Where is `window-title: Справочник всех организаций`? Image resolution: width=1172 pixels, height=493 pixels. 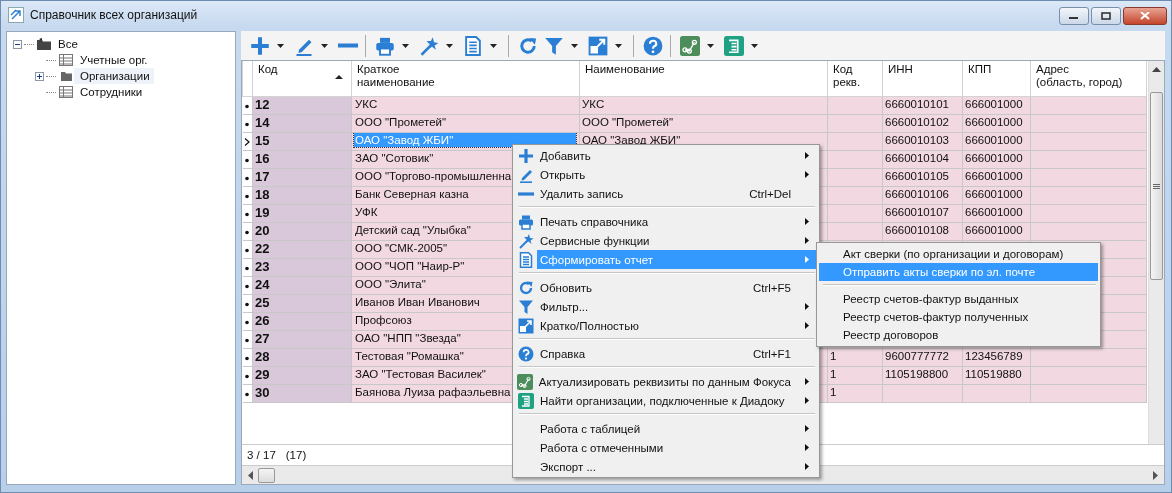
window-title: Справочник всех организаций is located at coordinates (114, 15).